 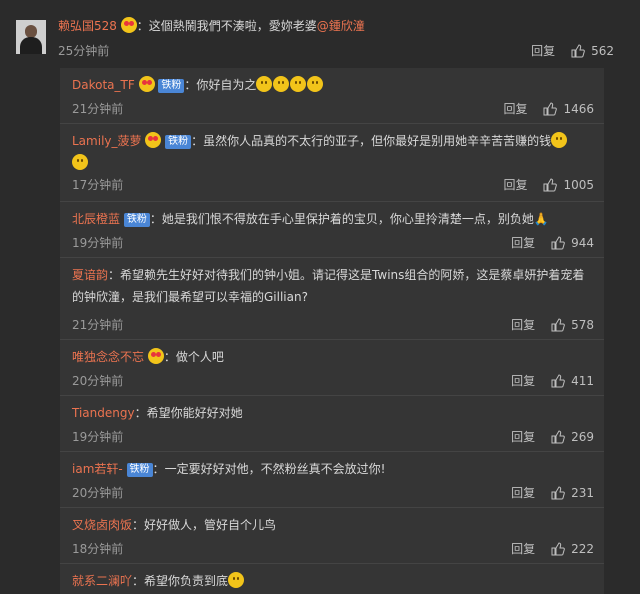 What do you see at coordinates (332, 96) in the screenshot?
I see `list-item: Dakota_TF 铁粉 ：你好自为之 21分钟前 回复 1466` at bounding box center [332, 96].